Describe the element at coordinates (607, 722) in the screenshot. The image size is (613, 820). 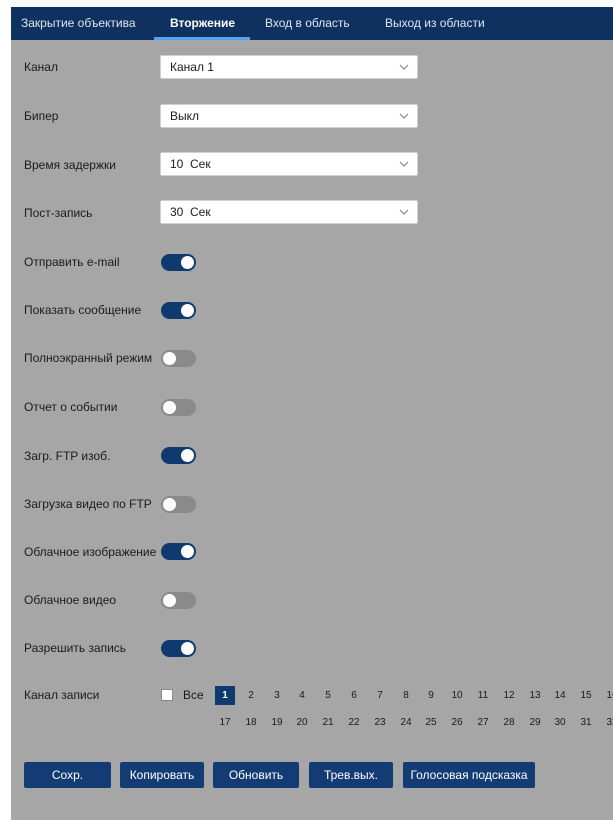
I see `record-channel-32: 32` at that location.